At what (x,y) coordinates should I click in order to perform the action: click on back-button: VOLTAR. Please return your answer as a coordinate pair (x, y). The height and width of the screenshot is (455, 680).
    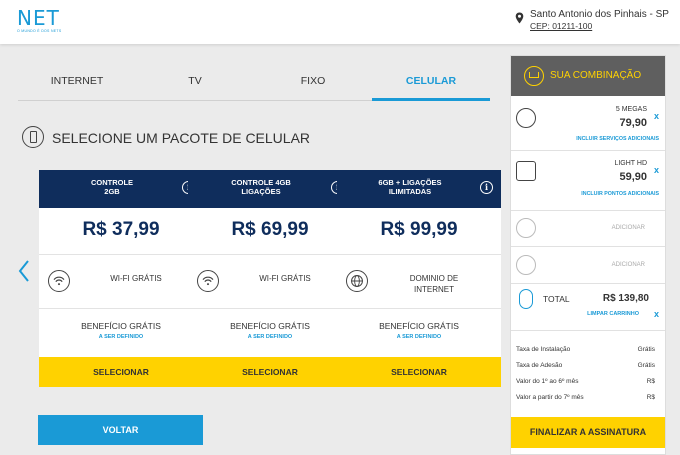
    Looking at the image, I should click on (120, 430).